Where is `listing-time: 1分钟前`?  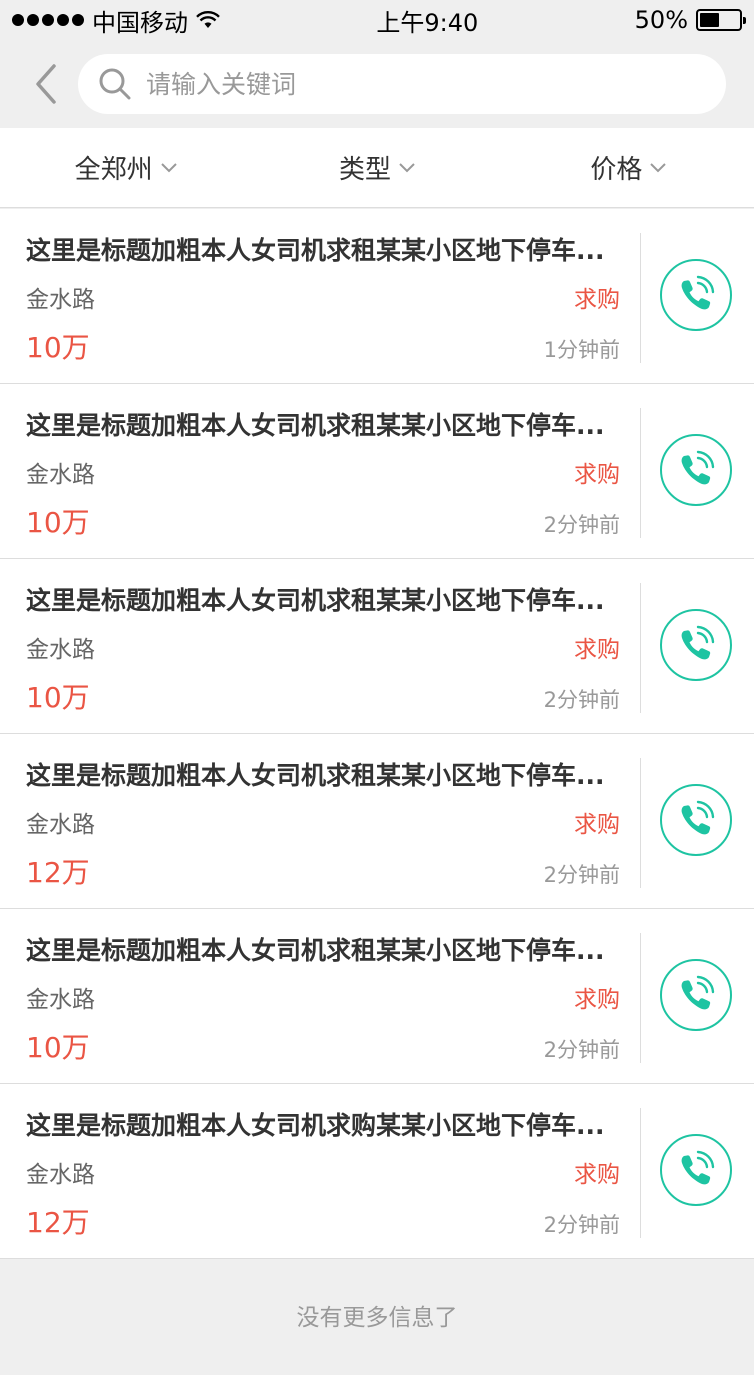
listing-time: 1分钟前 is located at coordinates (581, 350).